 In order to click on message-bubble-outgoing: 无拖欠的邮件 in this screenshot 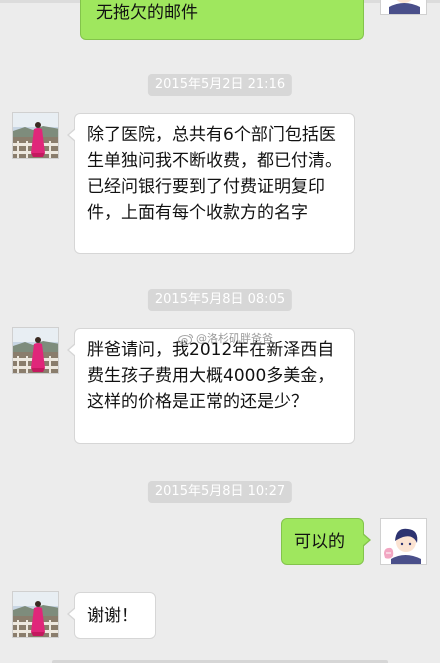, I will do `click(222, 20)`.